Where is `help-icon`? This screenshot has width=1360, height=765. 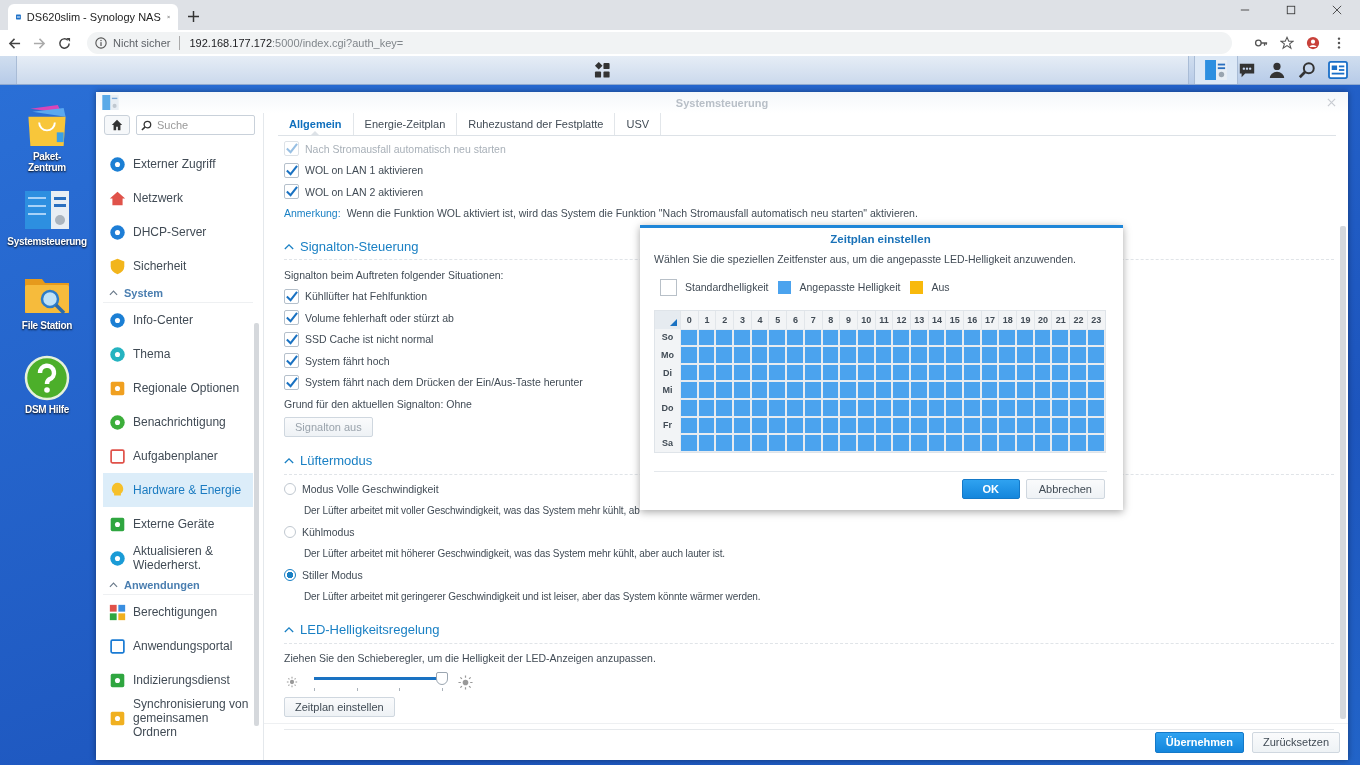 help-icon is located at coordinates (47, 378).